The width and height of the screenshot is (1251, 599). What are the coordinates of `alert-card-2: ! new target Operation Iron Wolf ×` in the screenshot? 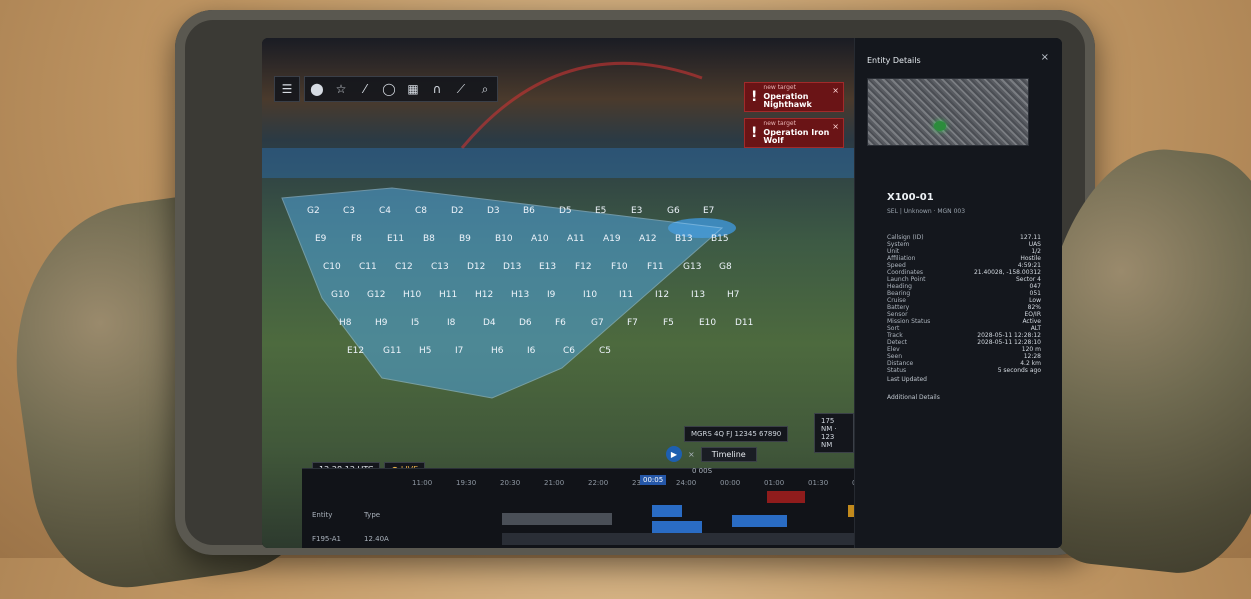 It's located at (794, 133).